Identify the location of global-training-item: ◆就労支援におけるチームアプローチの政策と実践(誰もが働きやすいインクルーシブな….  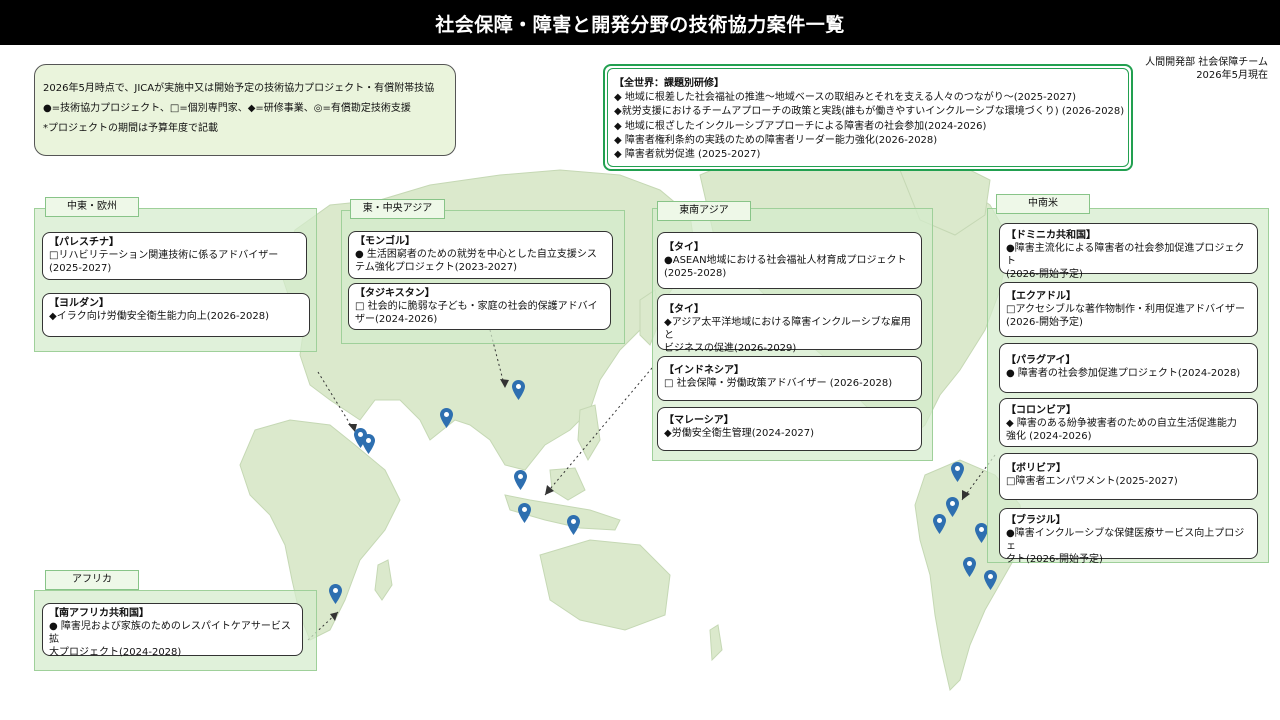
(869, 112).